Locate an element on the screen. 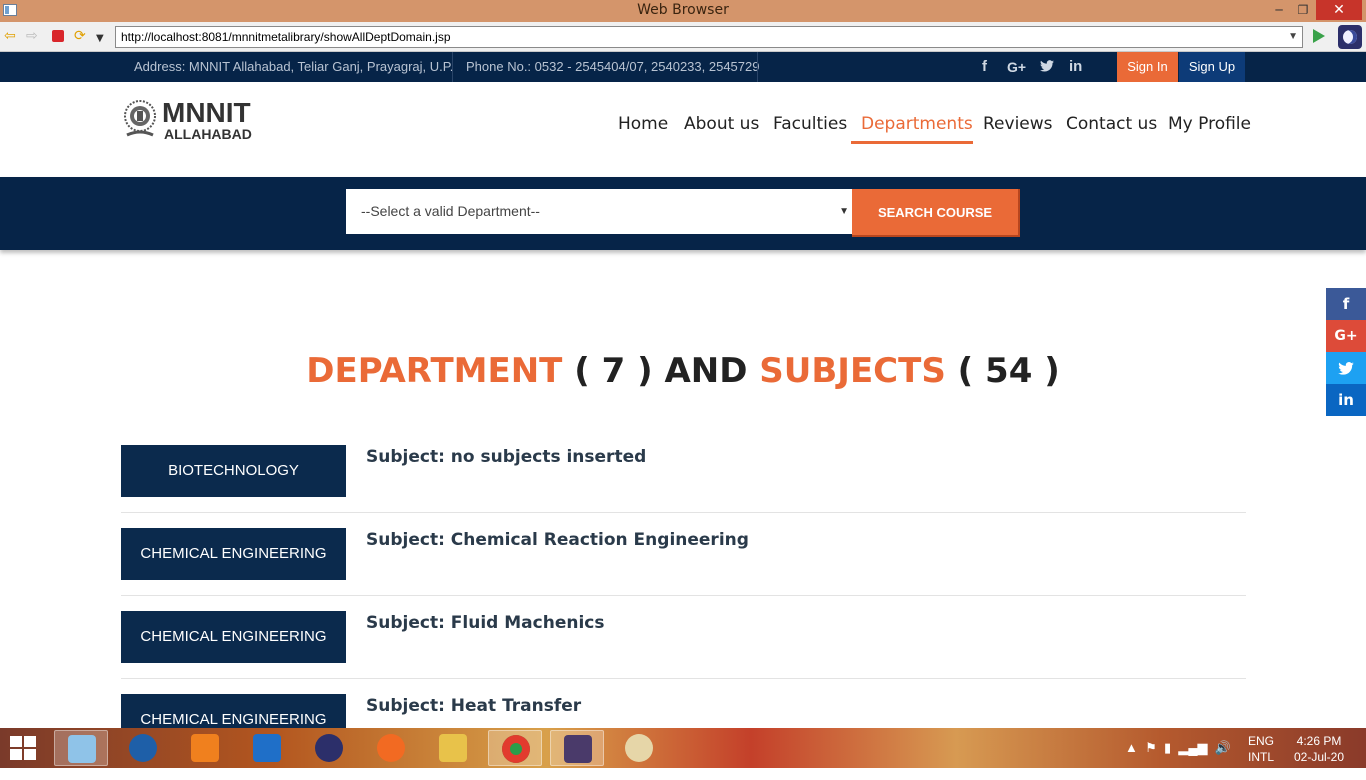  nav-departments: Departments is located at coordinates (917, 124).